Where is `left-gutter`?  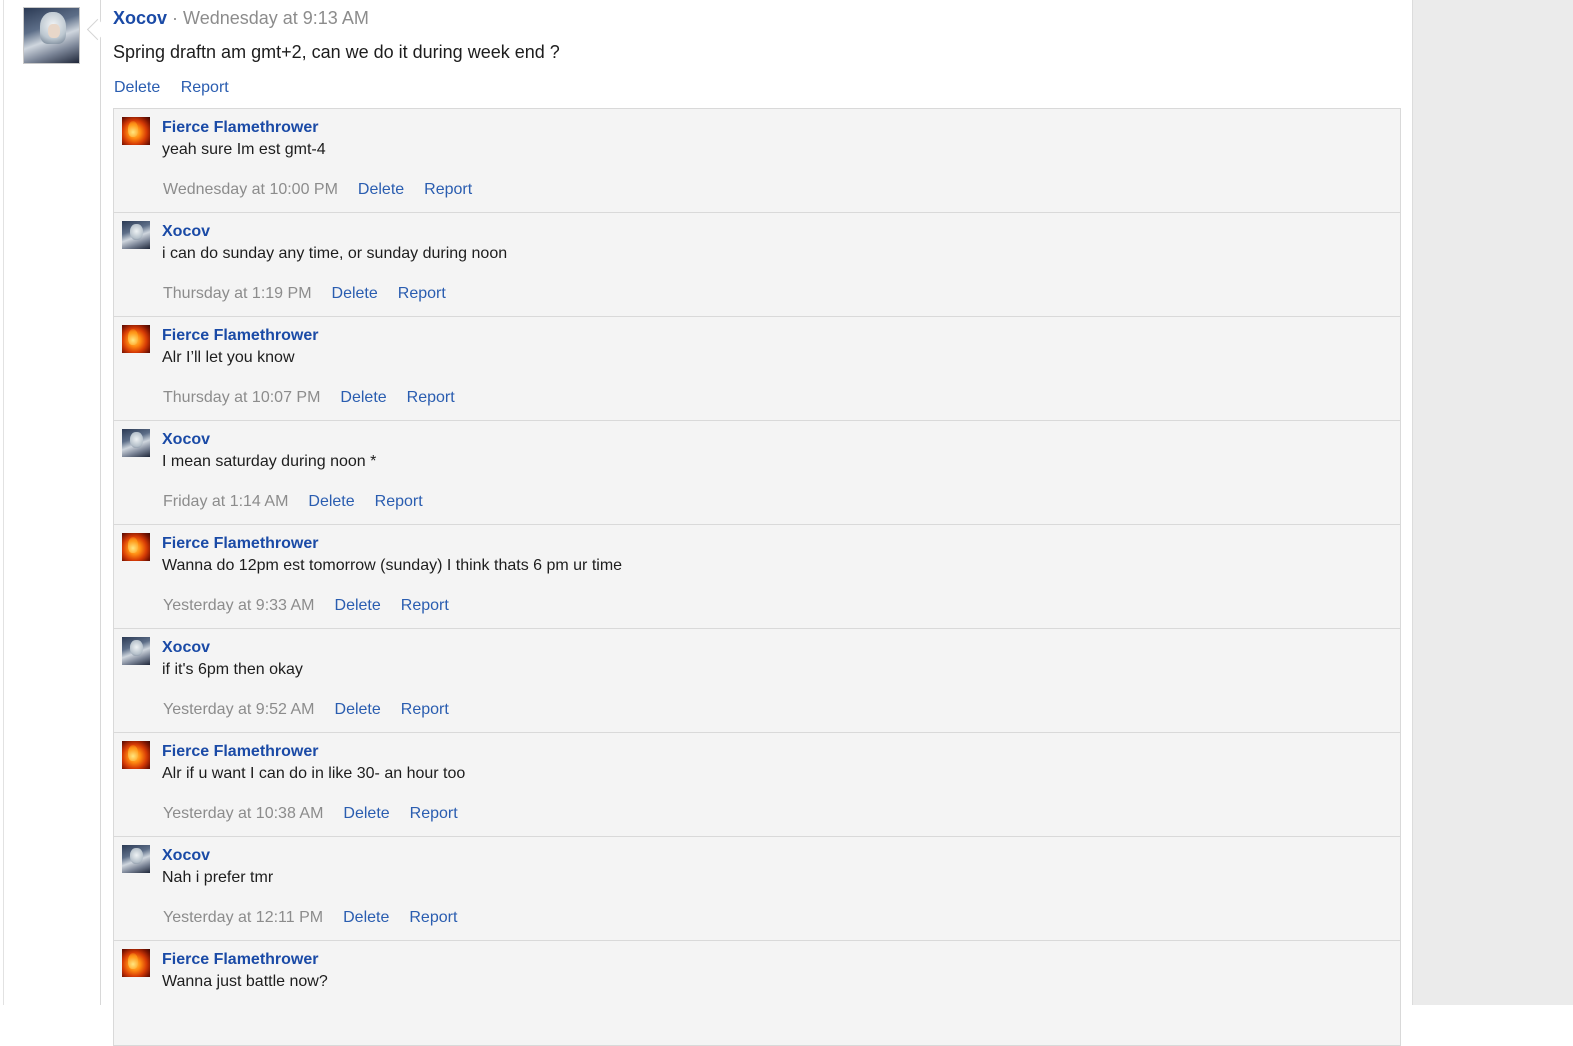 left-gutter is located at coordinates (50, 502).